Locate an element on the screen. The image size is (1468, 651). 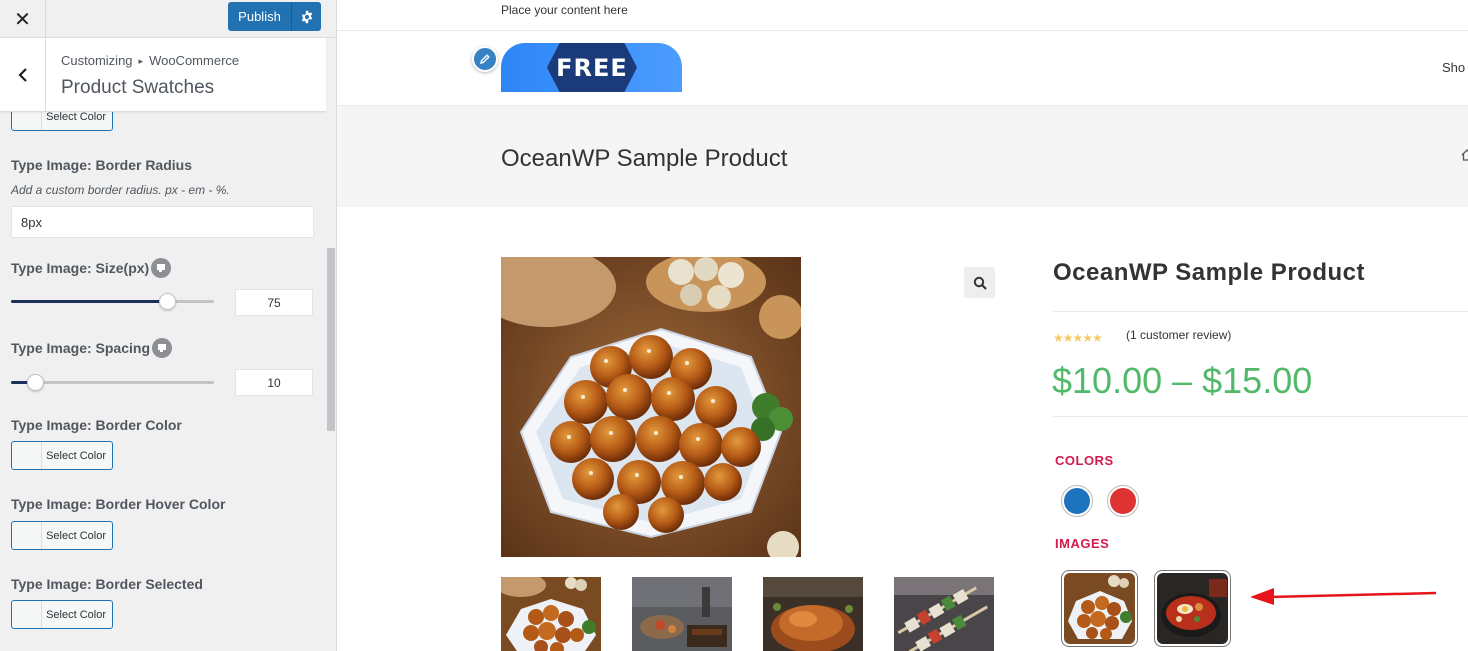
size-label: Type Image: Size(px) is located at coordinates (80, 268).